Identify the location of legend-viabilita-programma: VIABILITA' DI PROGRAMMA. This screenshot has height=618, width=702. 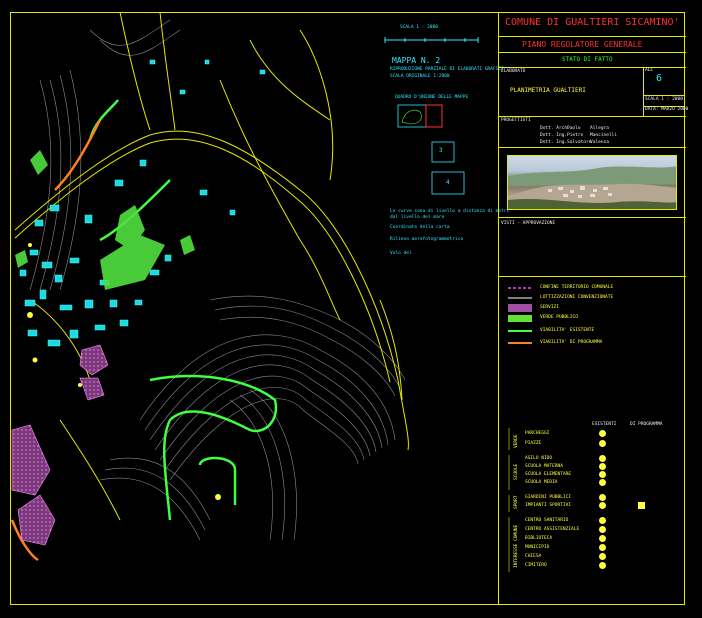
(571, 342).